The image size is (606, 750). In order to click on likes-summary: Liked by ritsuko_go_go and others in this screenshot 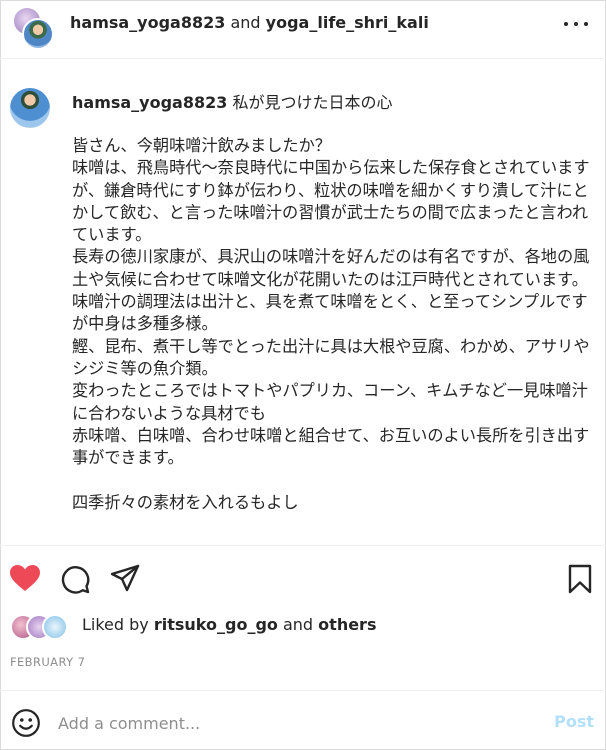, I will do `click(229, 625)`.